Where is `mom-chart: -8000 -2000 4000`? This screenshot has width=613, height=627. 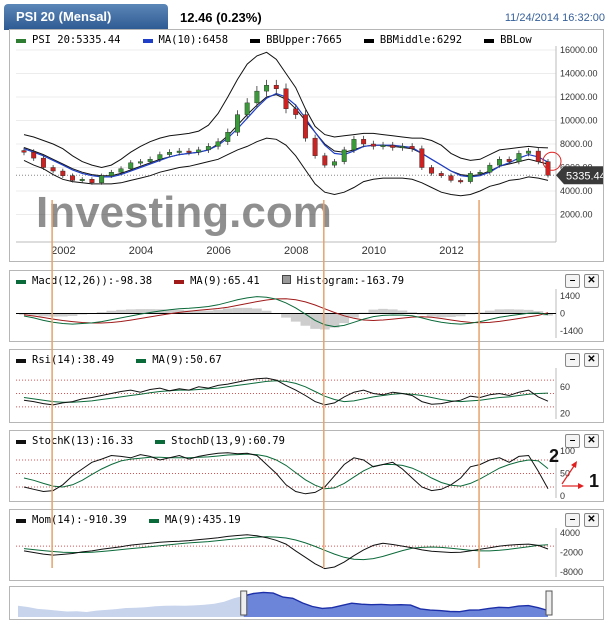 mom-chart: -8000 -2000 4000 is located at coordinates (299, 552).